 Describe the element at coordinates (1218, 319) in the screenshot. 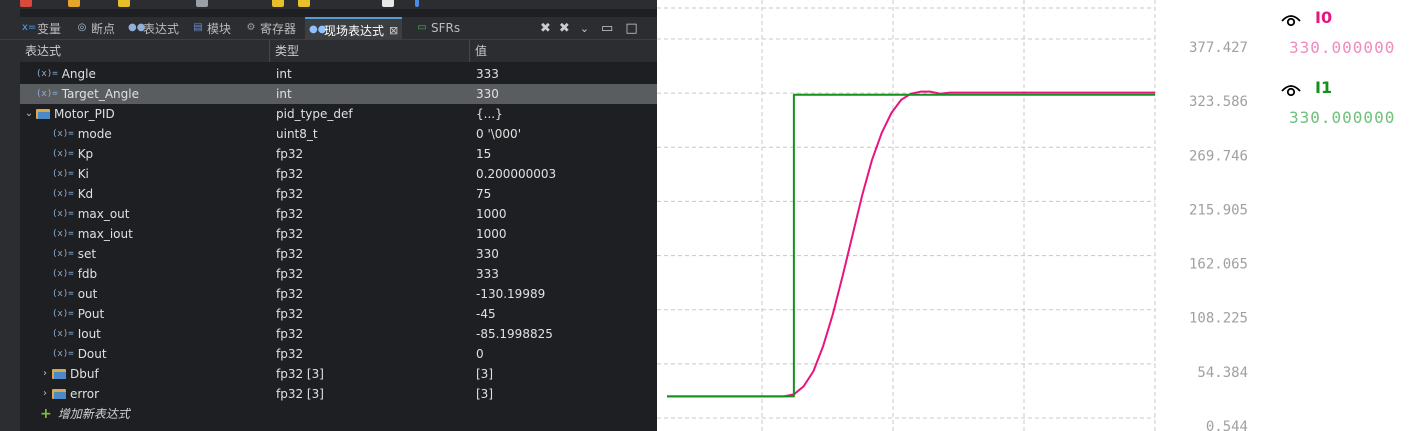

I see `y-tick-label: 108.225` at that location.